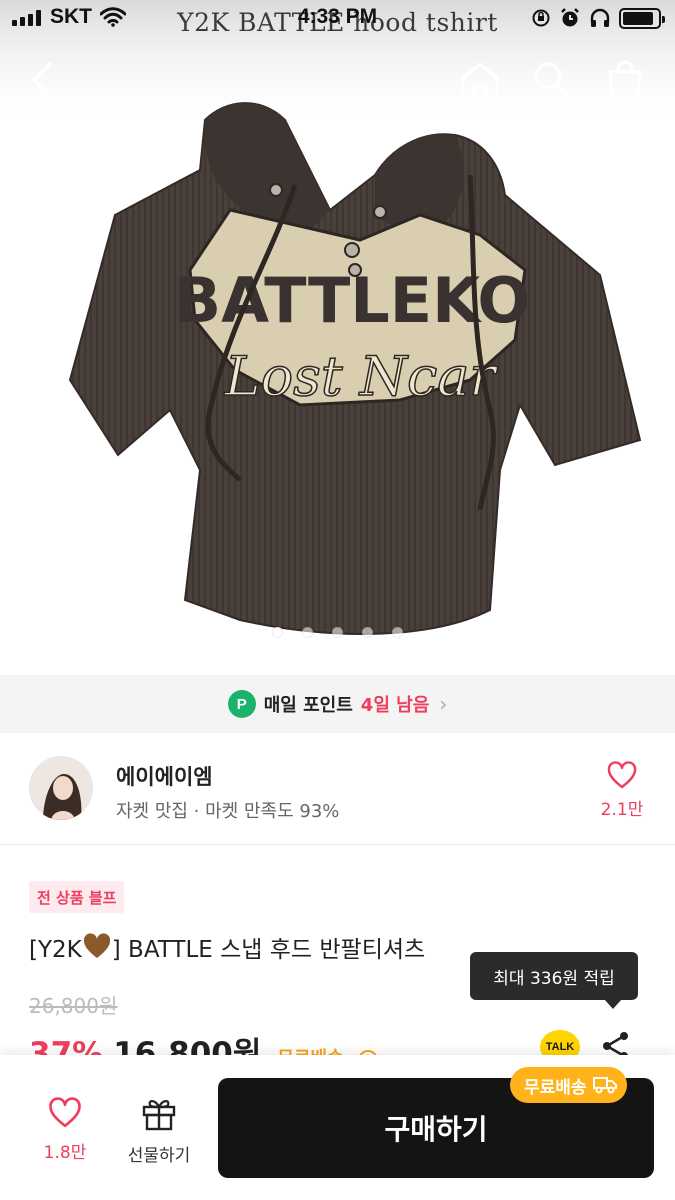  Describe the element at coordinates (337, 789) in the screenshot. I see `shop-info: 에이에이엠 자켓 맛집 · 마켓 만족도 93% 2.1만` at that location.